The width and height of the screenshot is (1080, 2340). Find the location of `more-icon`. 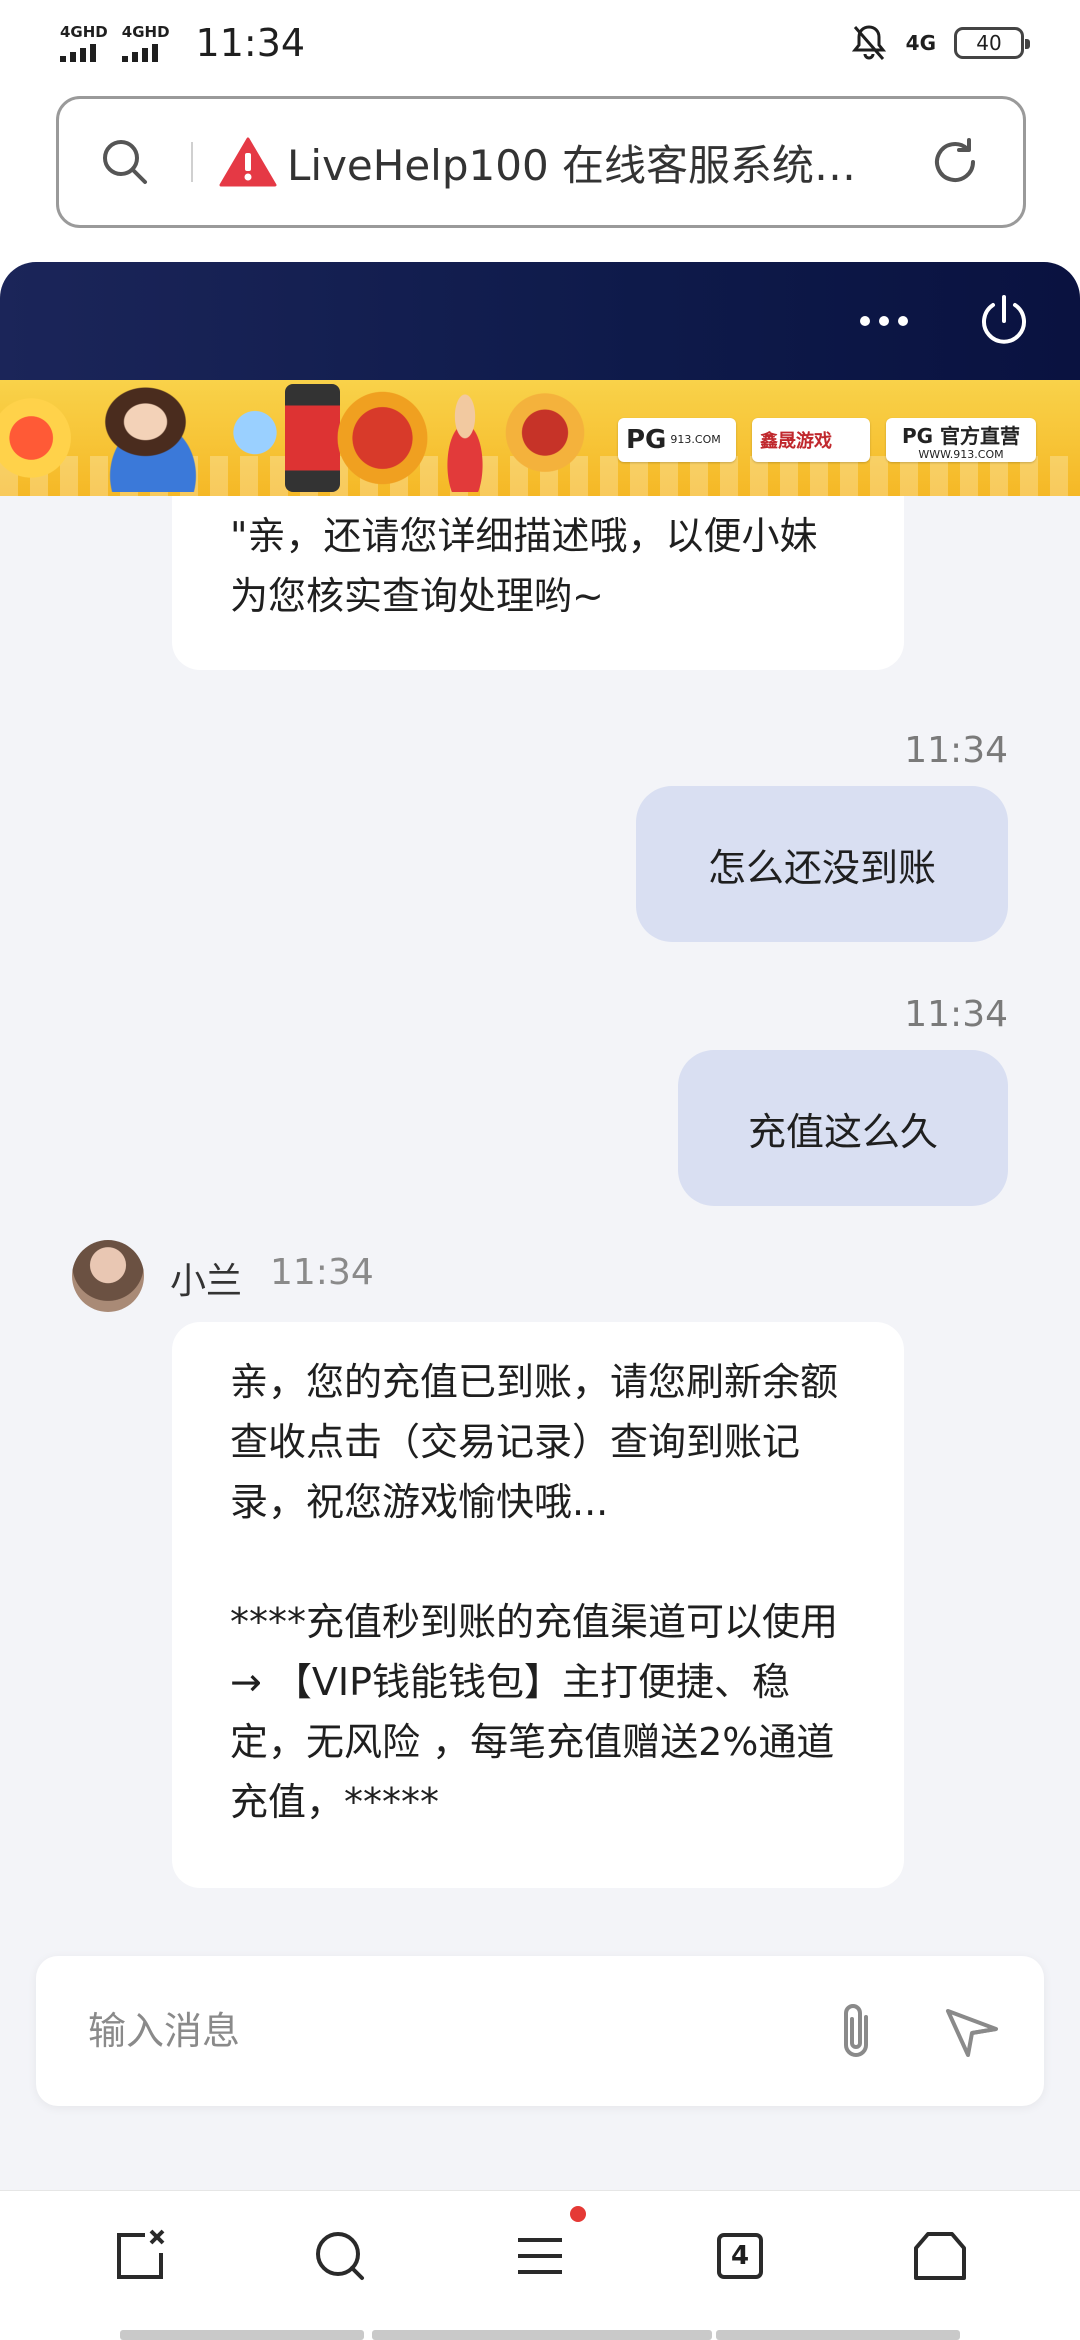

more-icon is located at coordinates (884, 321).